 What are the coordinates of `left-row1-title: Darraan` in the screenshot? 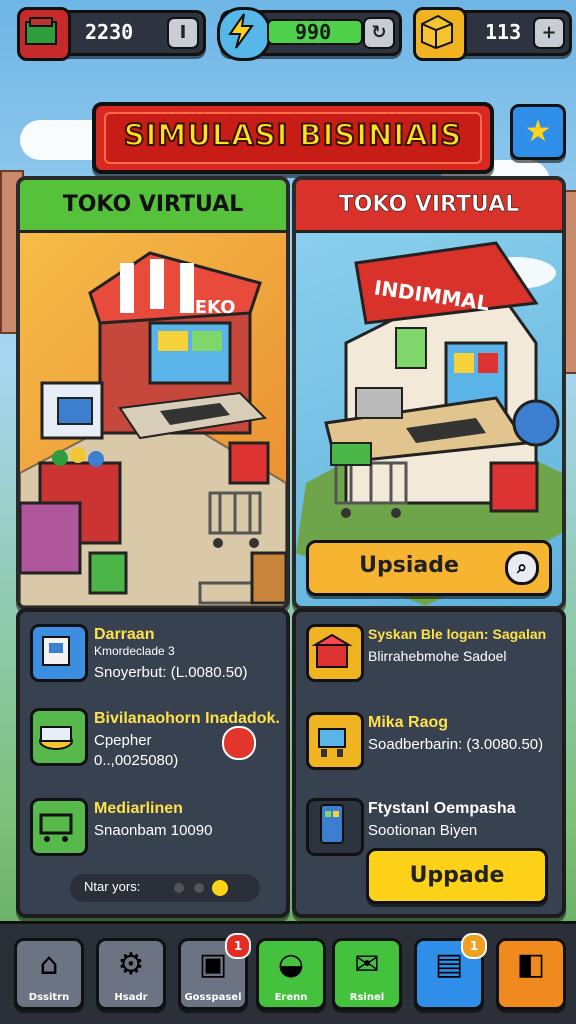 It's located at (124, 634).